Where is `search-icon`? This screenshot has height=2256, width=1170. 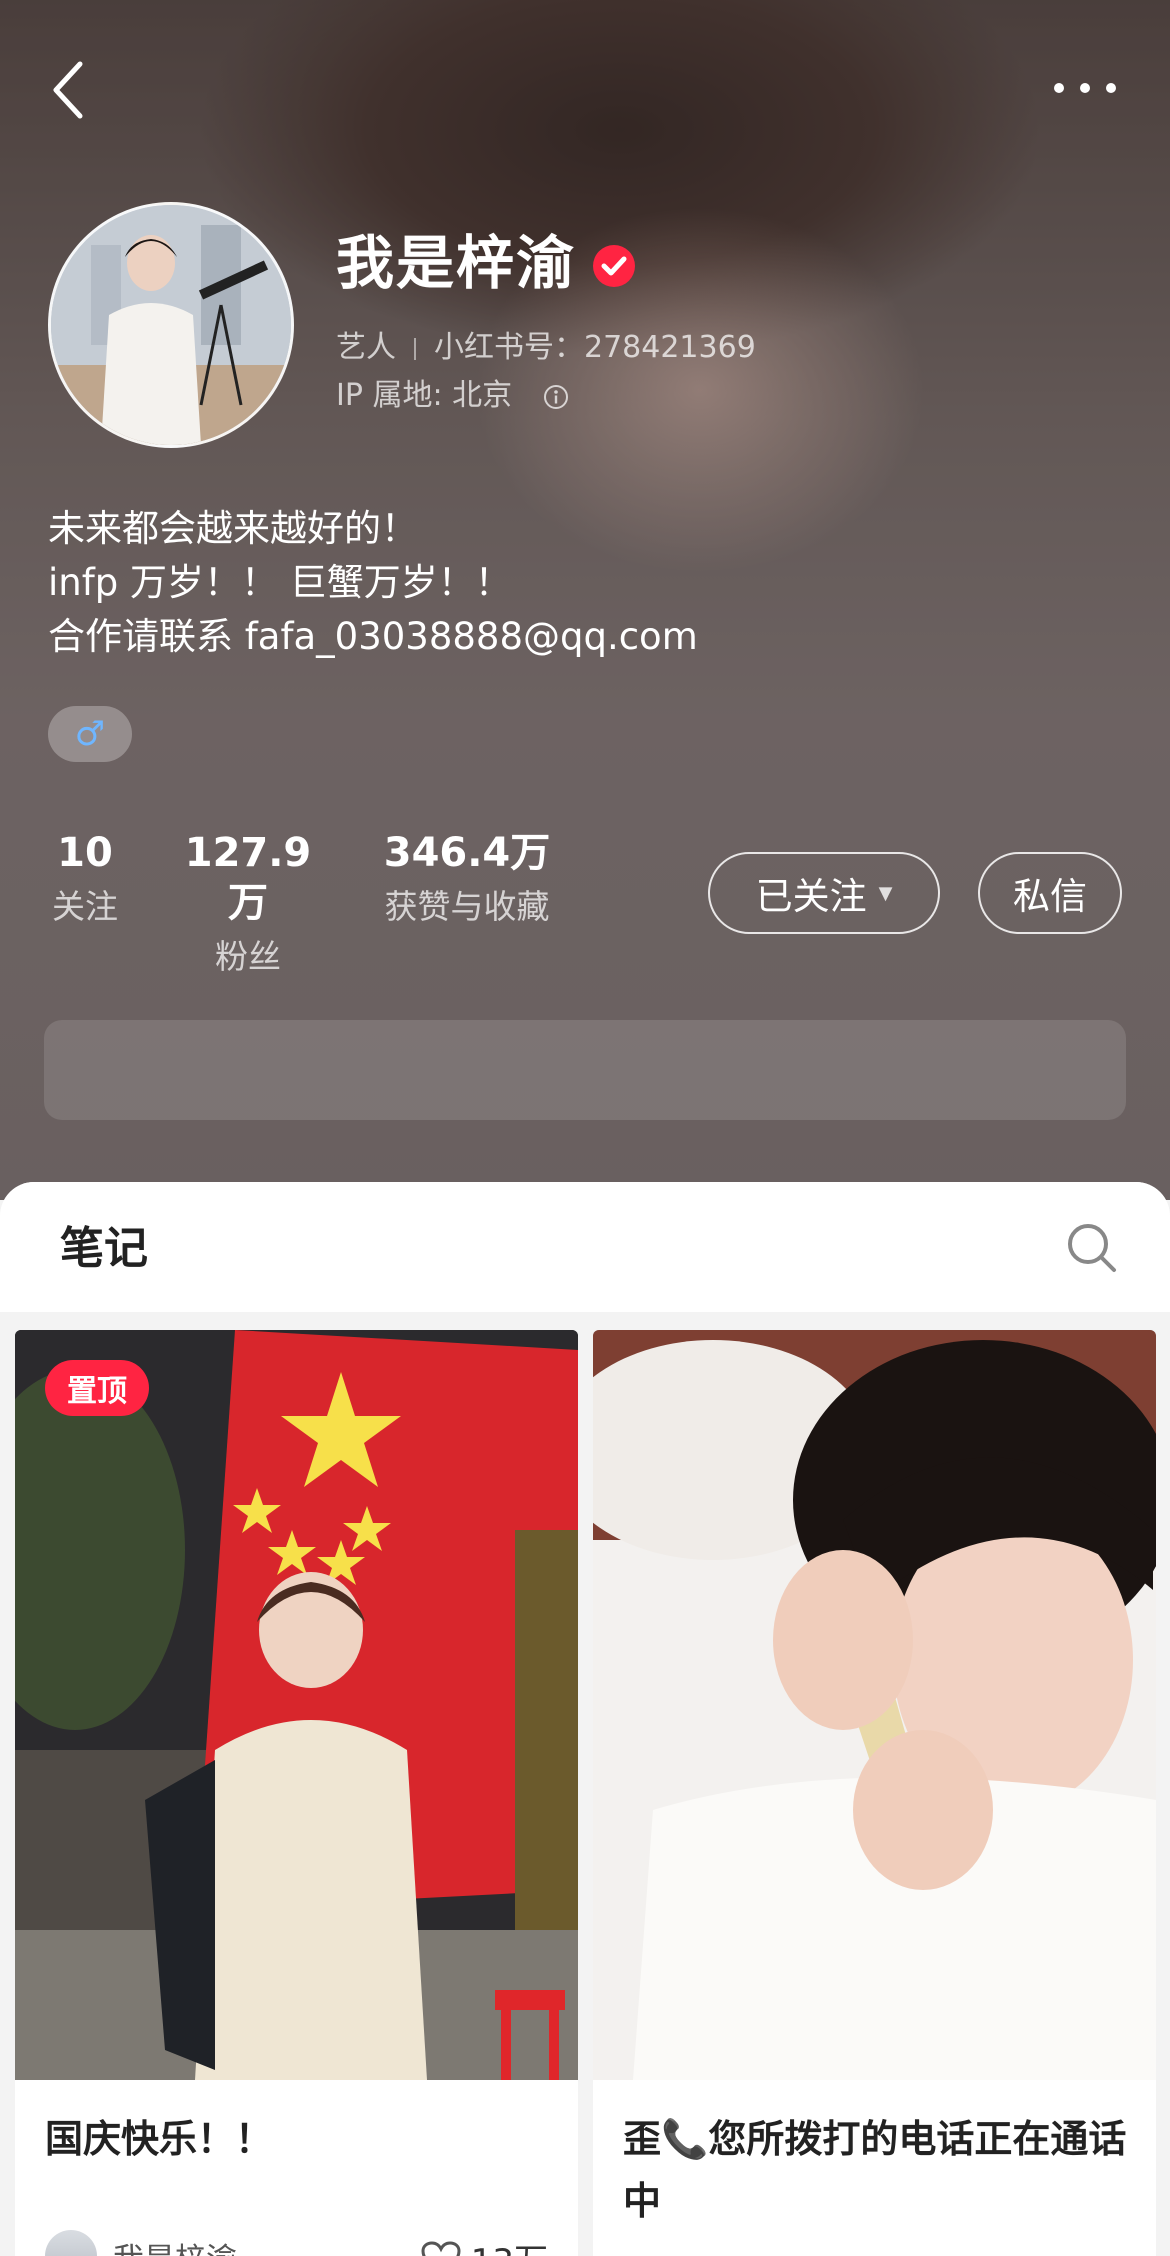
search-icon is located at coordinates (1092, 1248).